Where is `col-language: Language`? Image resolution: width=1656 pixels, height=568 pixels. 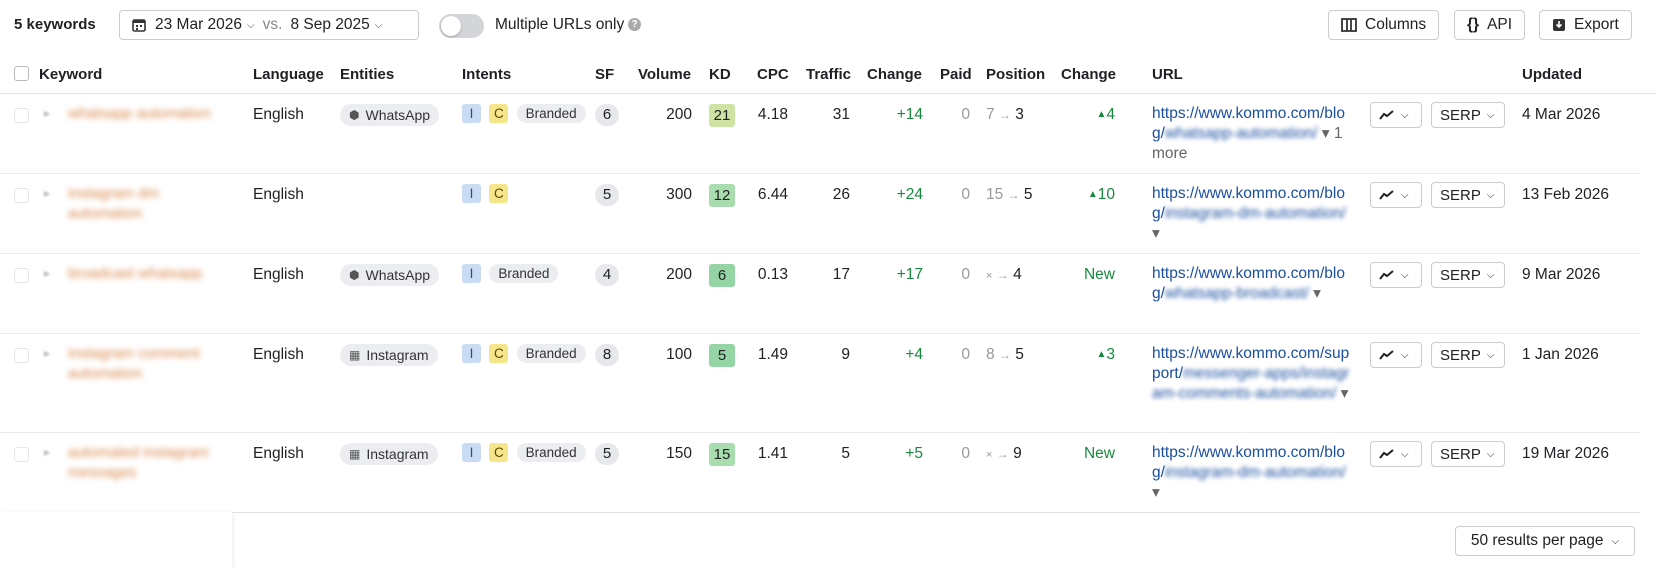 col-language: Language is located at coordinates (288, 74).